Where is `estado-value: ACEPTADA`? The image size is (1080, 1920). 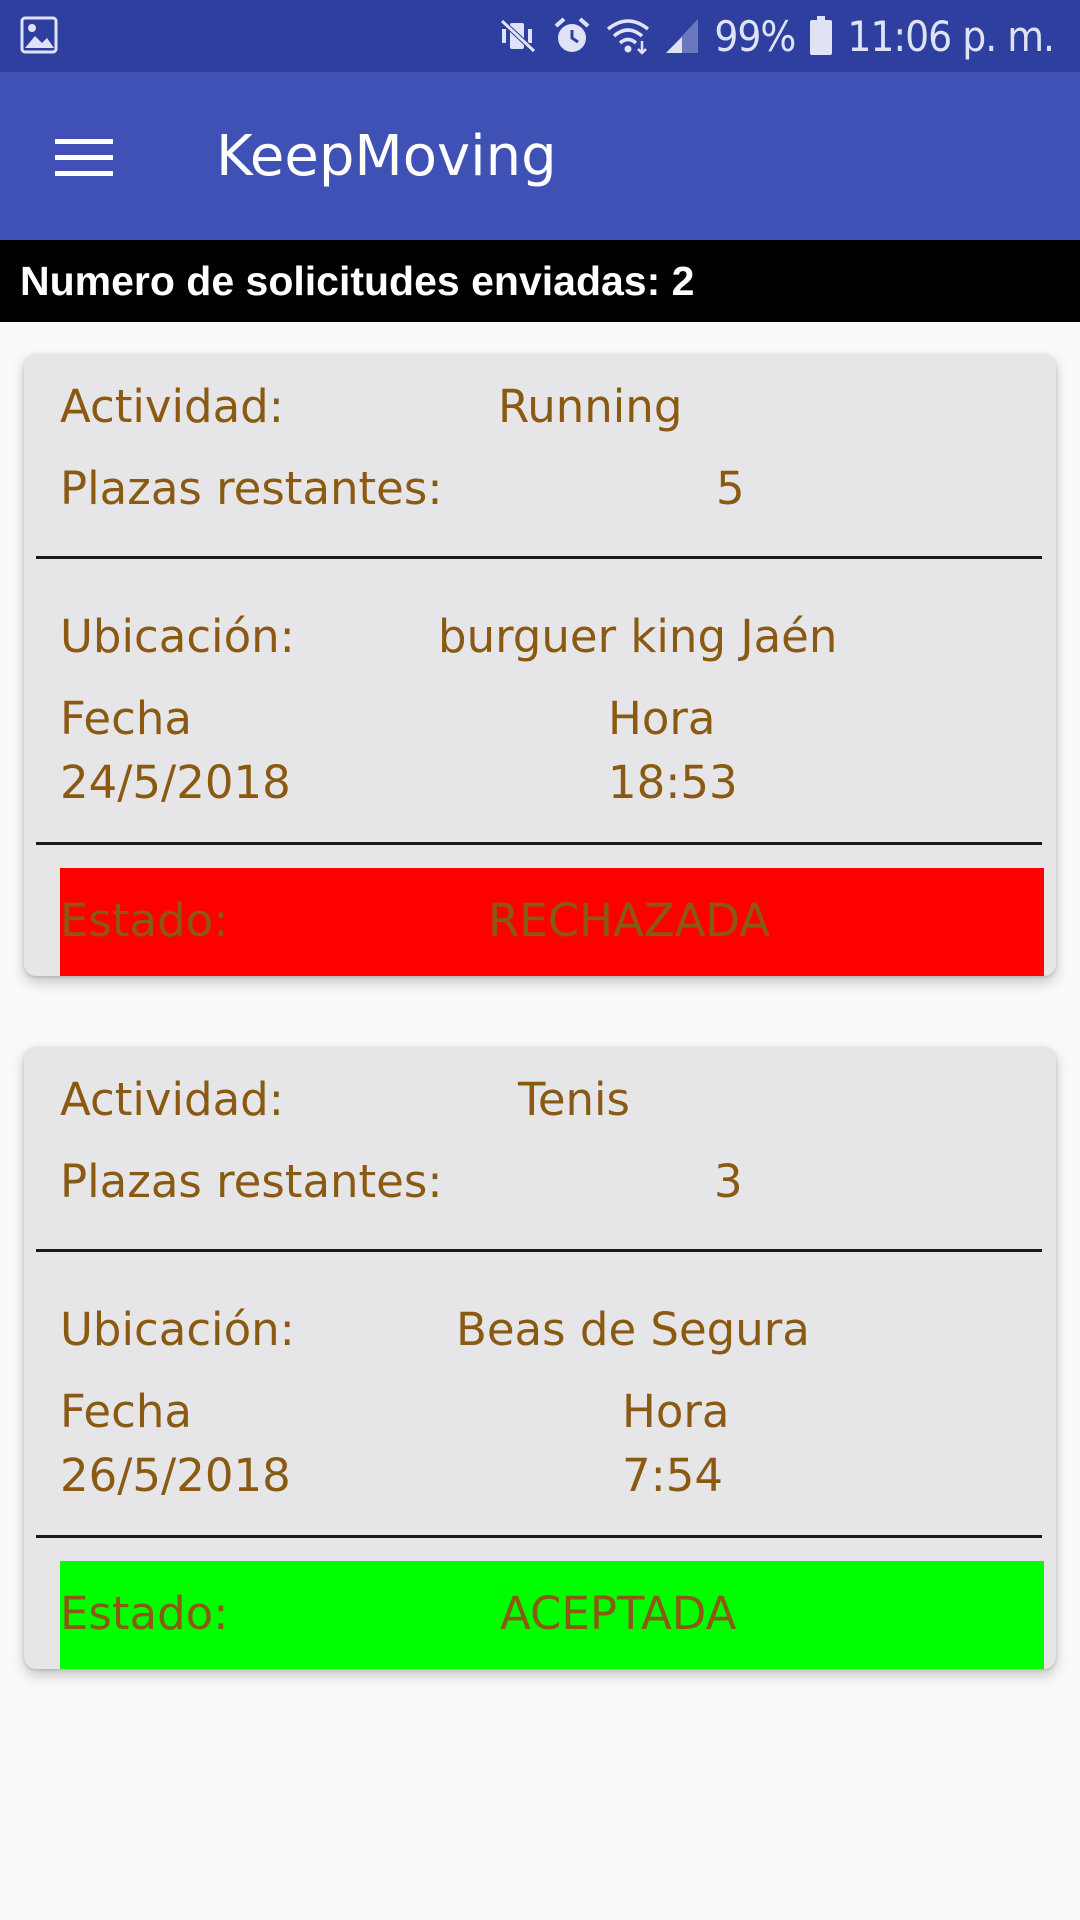 estado-value: ACEPTADA is located at coordinates (618, 1613).